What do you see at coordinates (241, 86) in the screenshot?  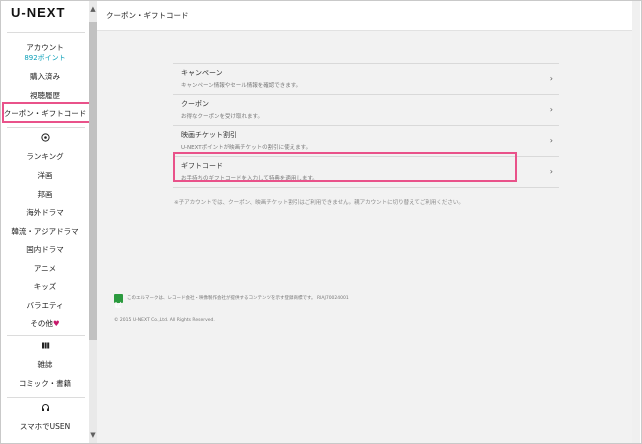 I see `item-description: キャンペーン情報やセール情報を確認できます。` at bounding box center [241, 86].